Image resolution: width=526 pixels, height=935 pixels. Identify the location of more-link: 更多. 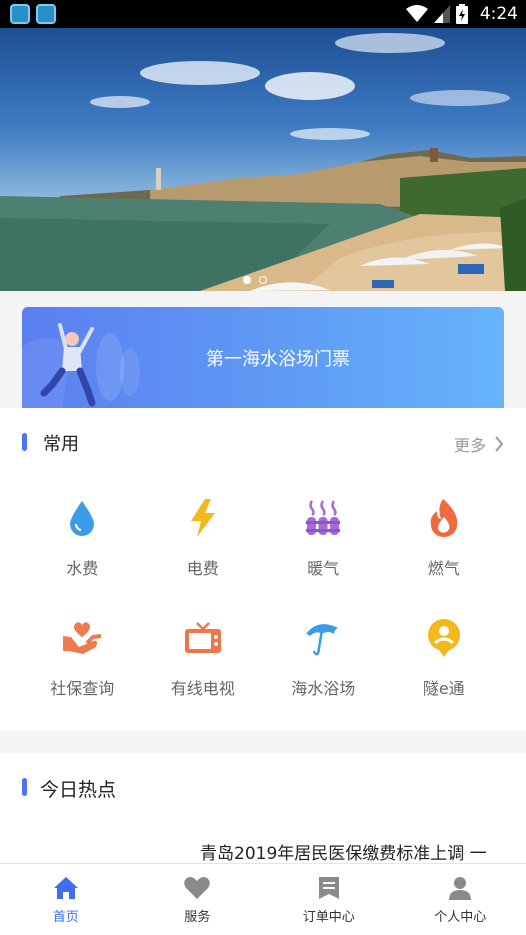
(479, 444).